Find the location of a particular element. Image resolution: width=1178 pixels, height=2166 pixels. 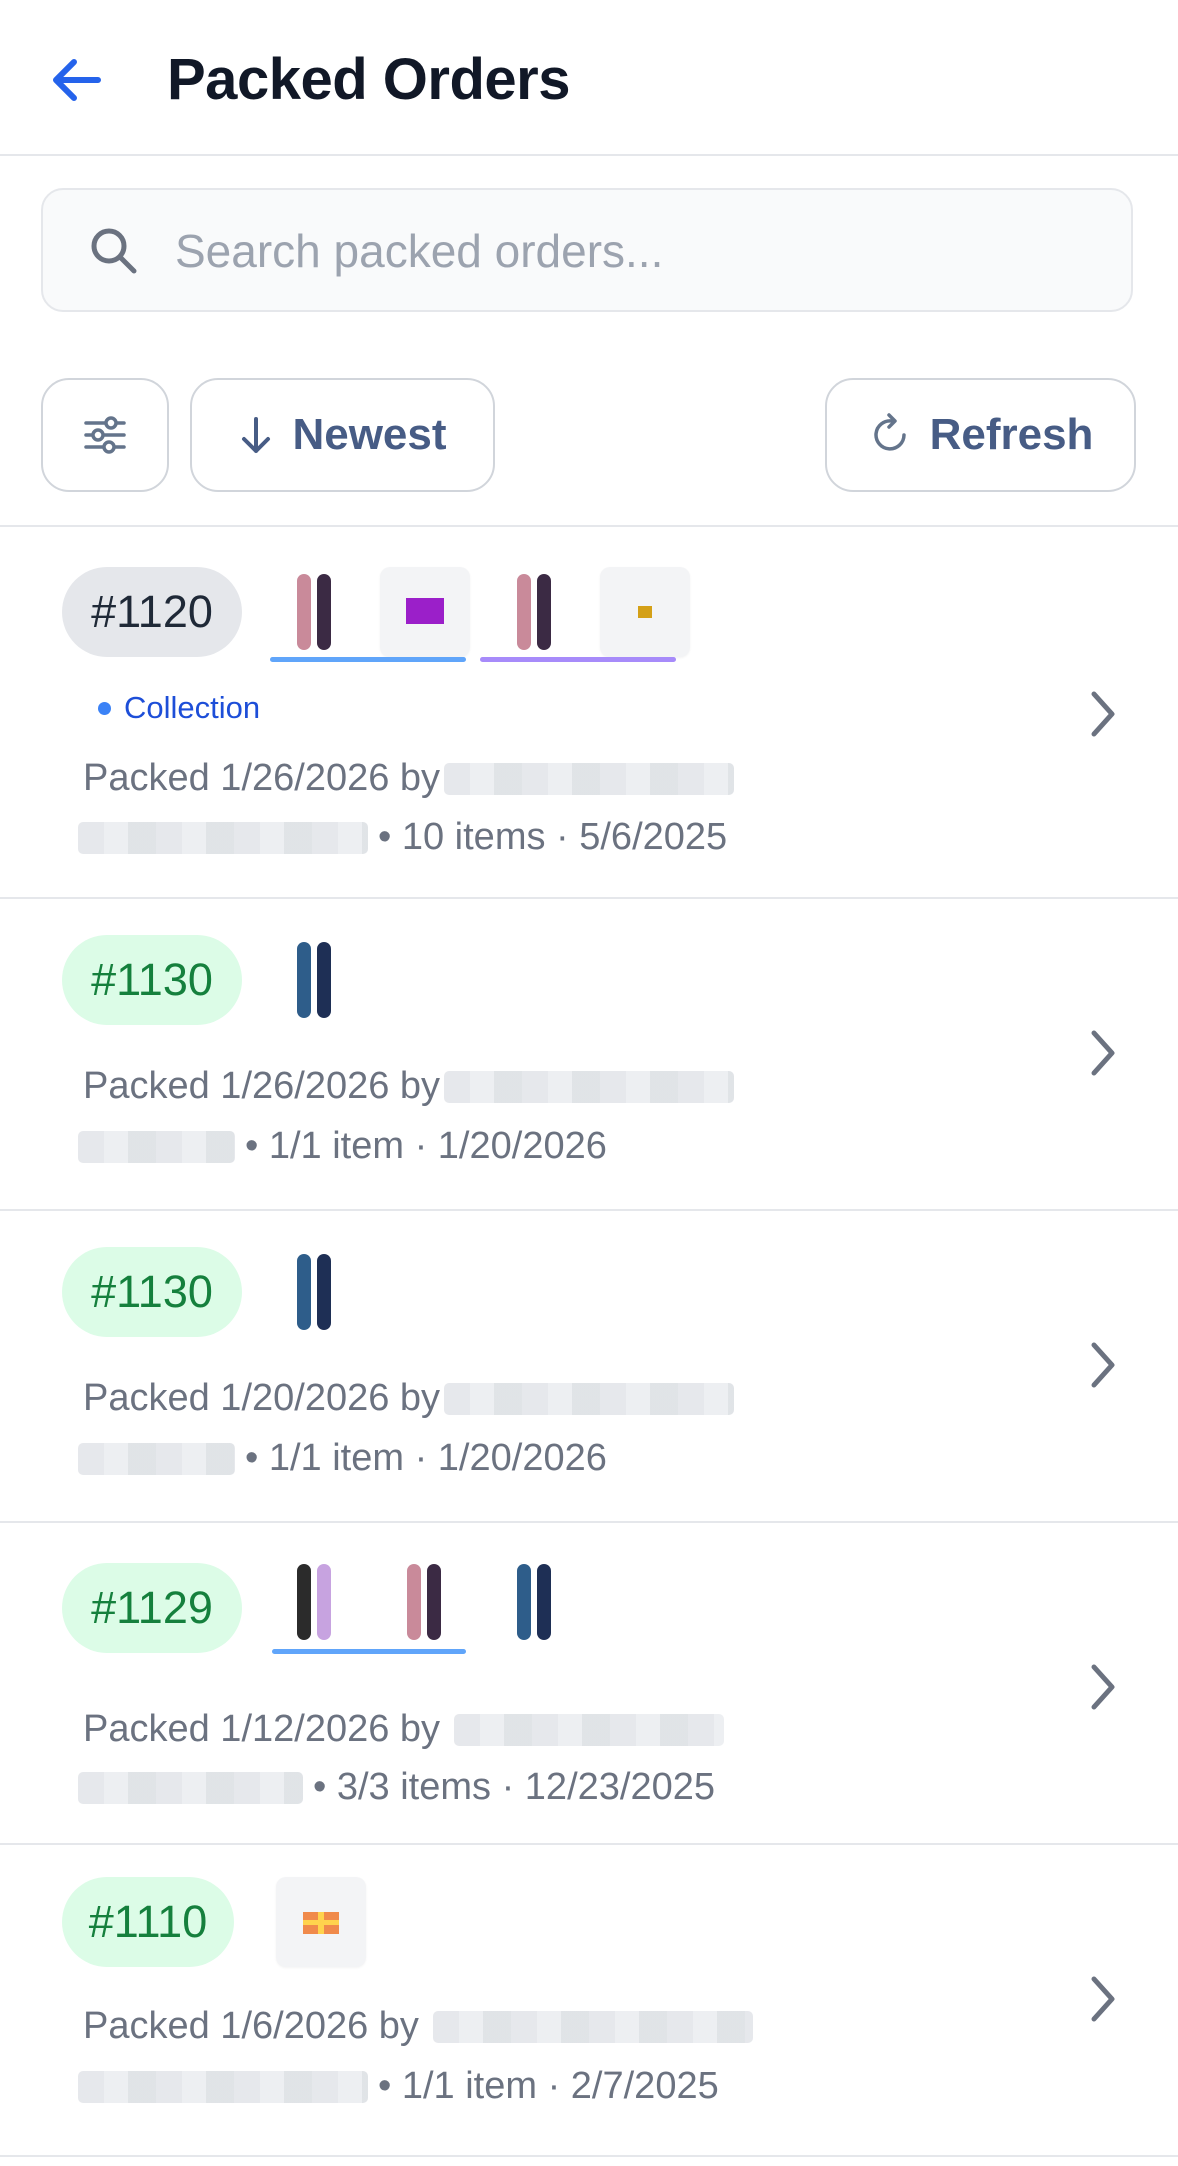

meta-text: • 3/3 items · 12/23/2025 is located at coordinates (514, 1787).